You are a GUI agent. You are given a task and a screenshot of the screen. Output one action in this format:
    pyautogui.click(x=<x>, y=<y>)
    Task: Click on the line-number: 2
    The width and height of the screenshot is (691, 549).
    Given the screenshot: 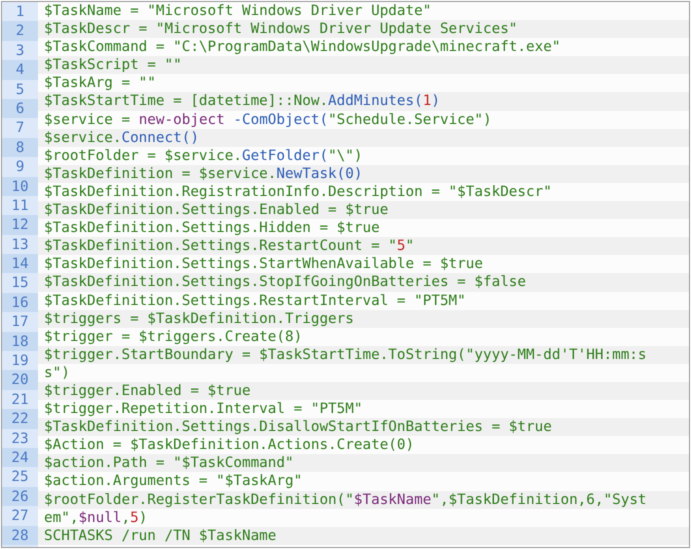 What is the action you would take?
    pyautogui.click(x=20, y=31)
    